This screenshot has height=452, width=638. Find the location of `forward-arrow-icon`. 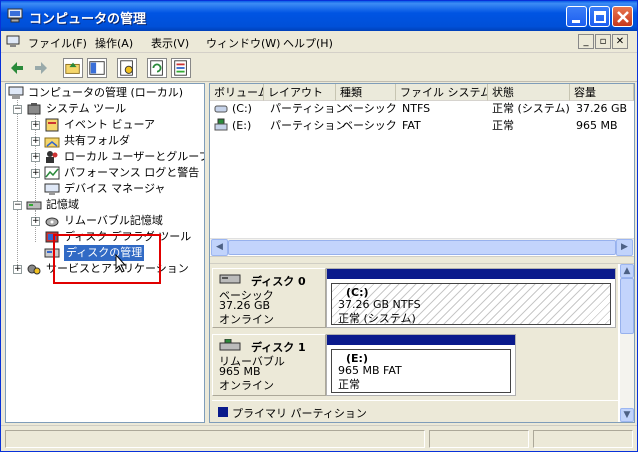

forward-arrow-icon is located at coordinates (41, 68).